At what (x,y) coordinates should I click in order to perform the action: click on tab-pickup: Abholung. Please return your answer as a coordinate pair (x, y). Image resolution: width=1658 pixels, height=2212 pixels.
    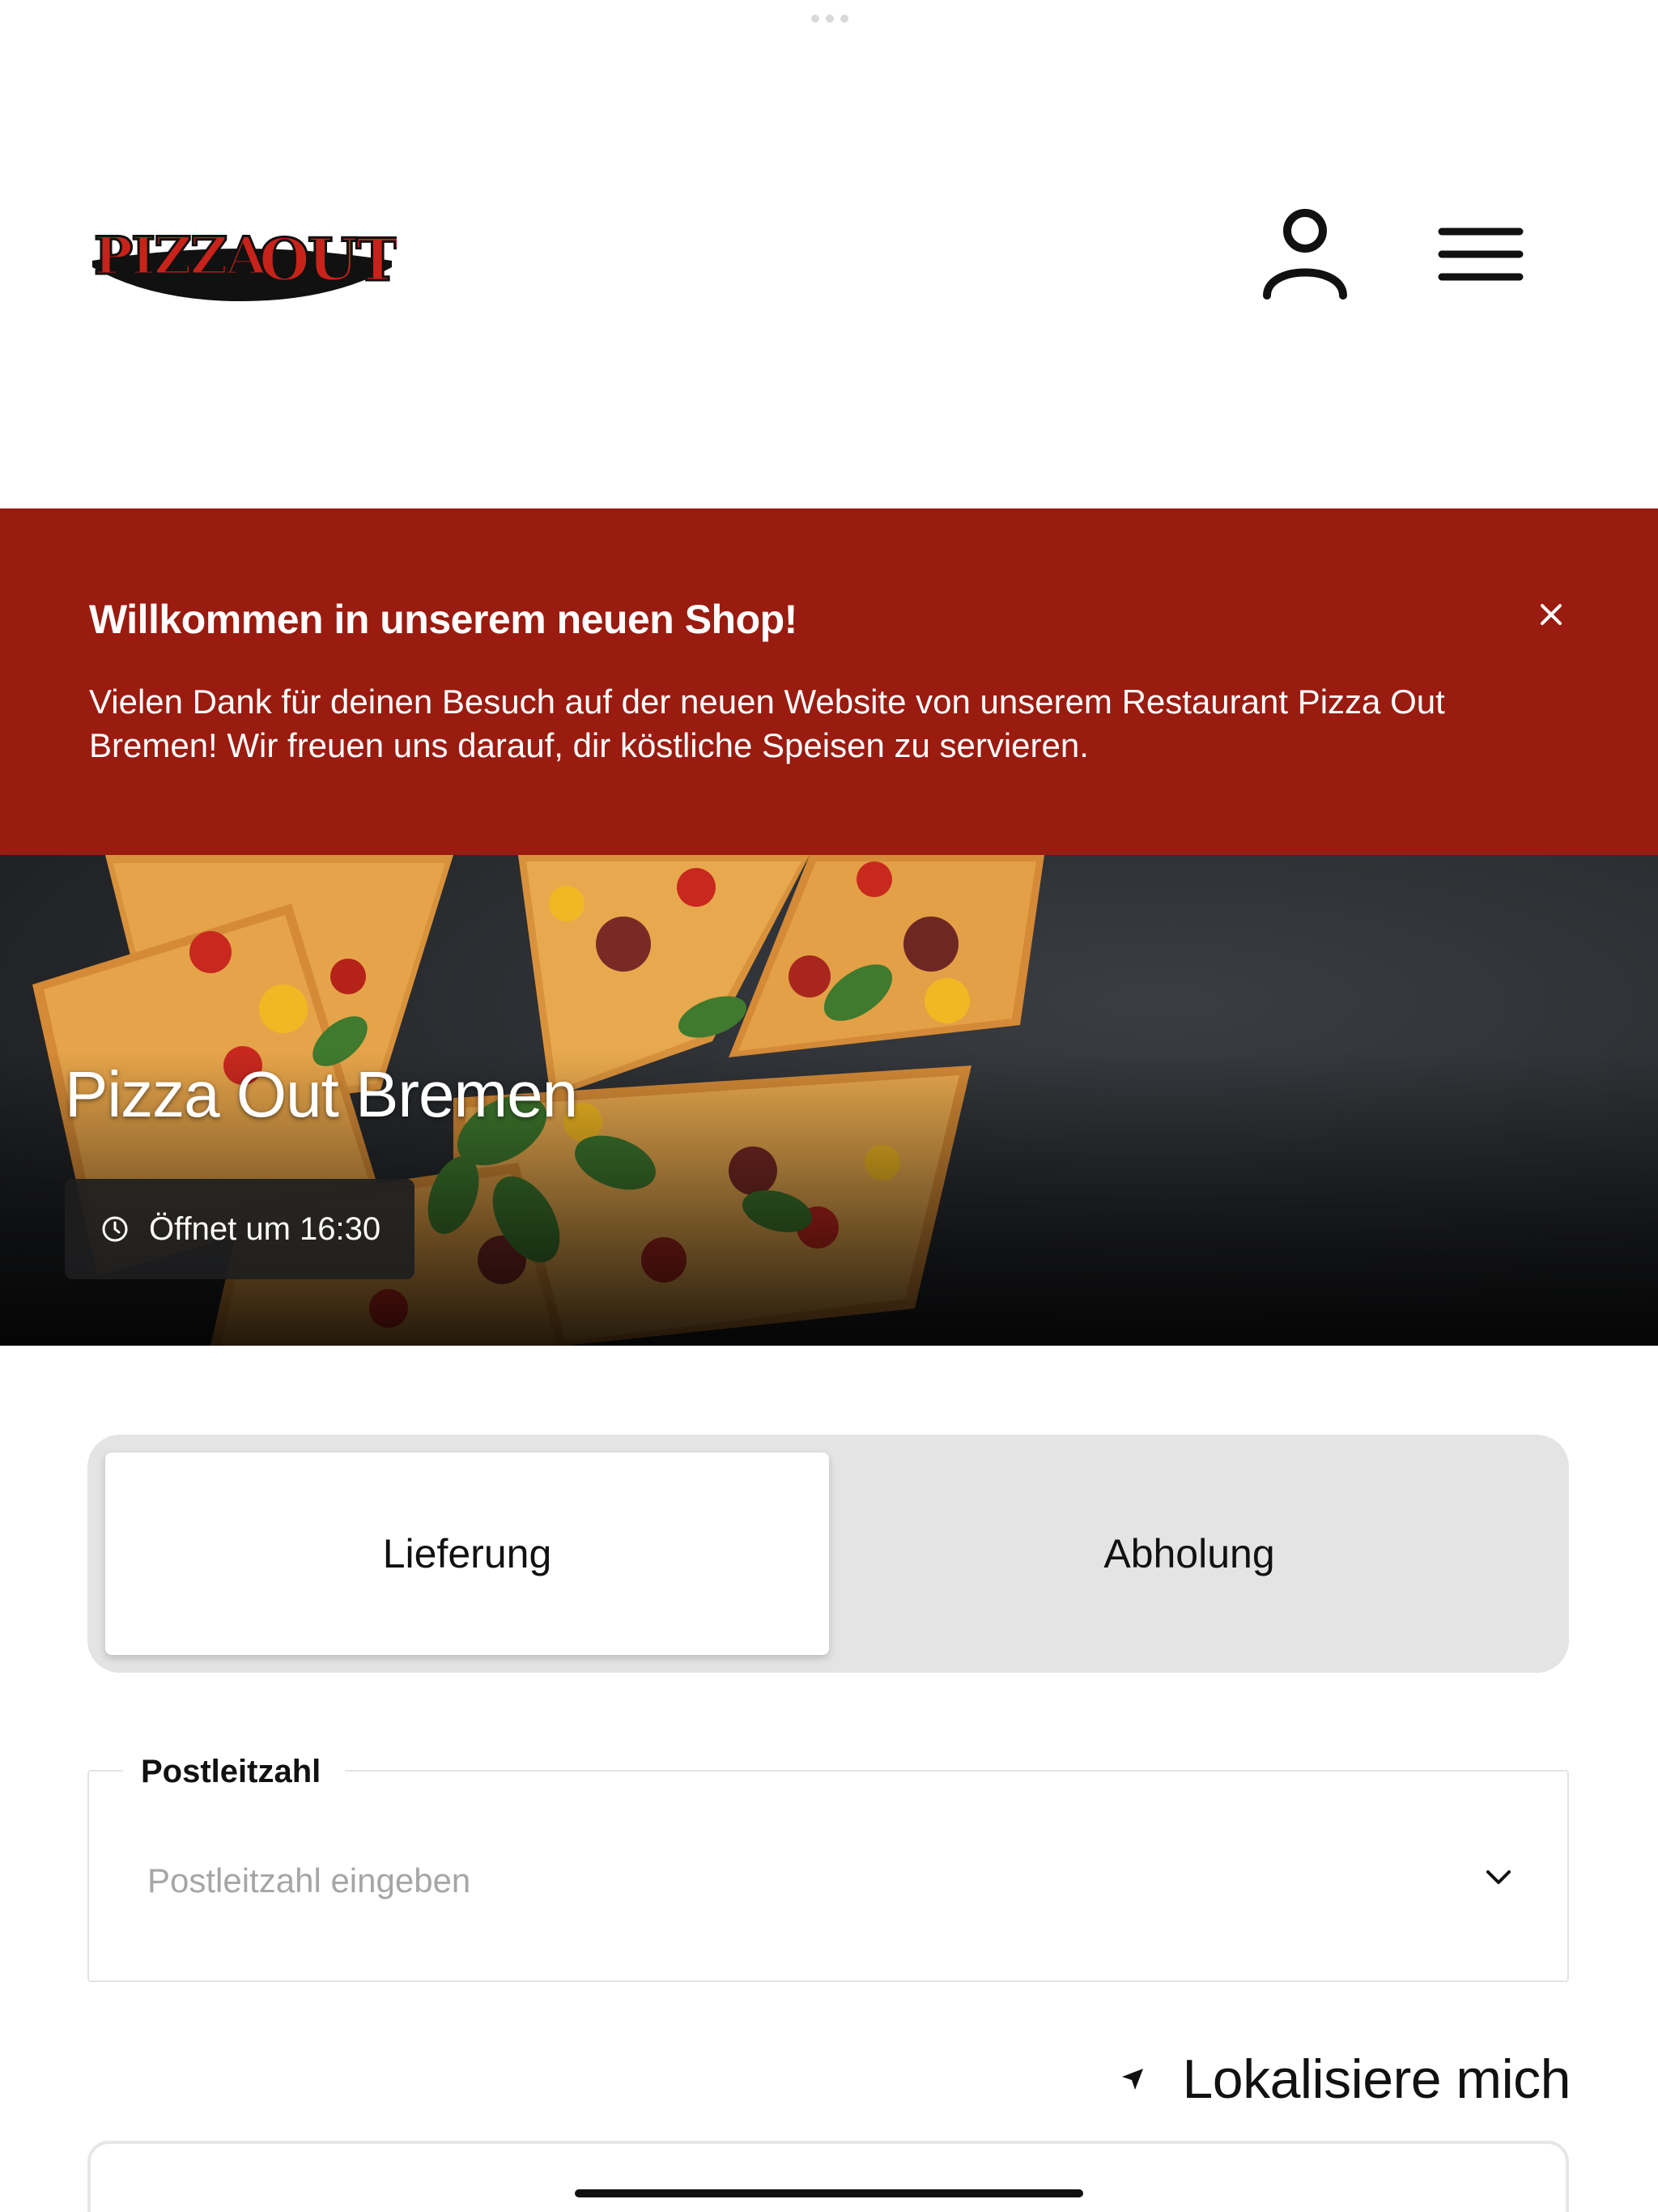
    Looking at the image, I should click on (1189, 1554).